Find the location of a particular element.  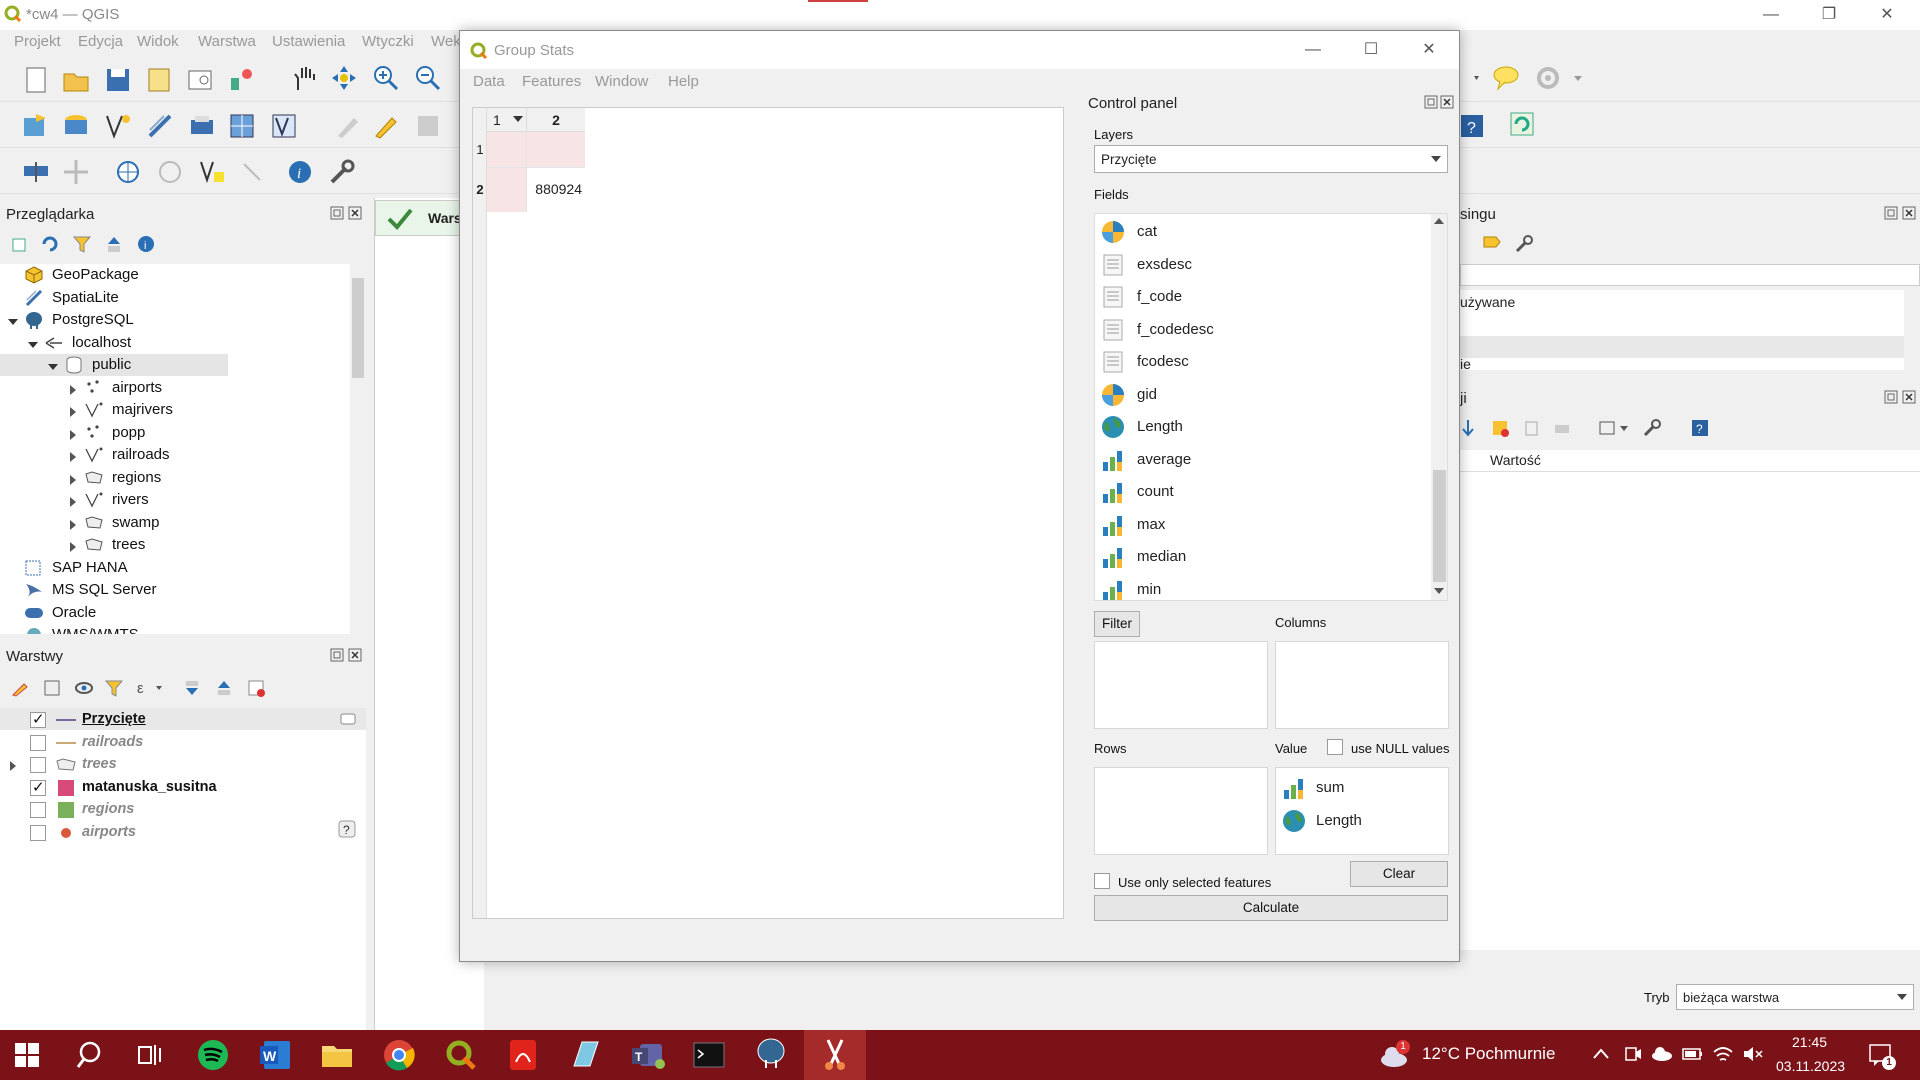

processing-selected-row is located at coordinates (1682, 347).